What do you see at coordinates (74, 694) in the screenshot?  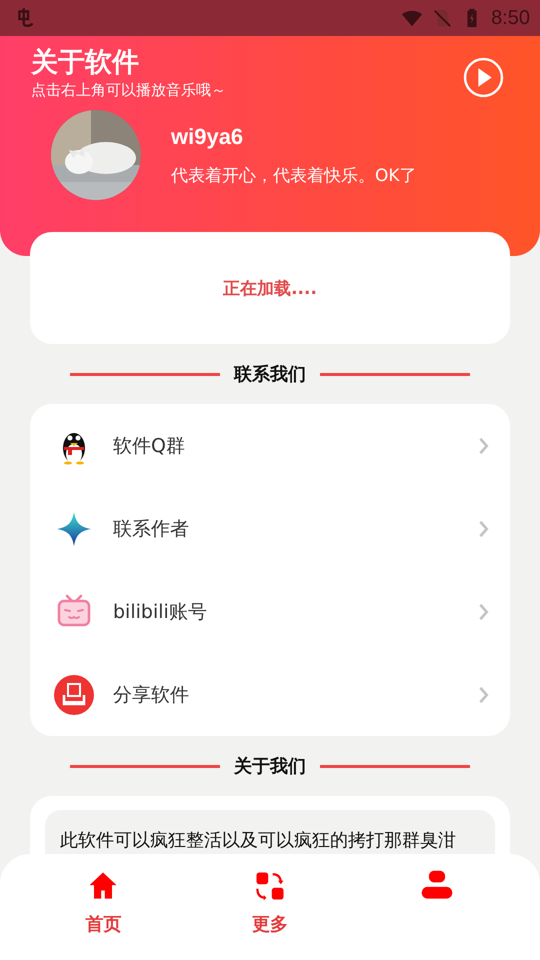 I see `share-icon` at bounding box center [74, 694].